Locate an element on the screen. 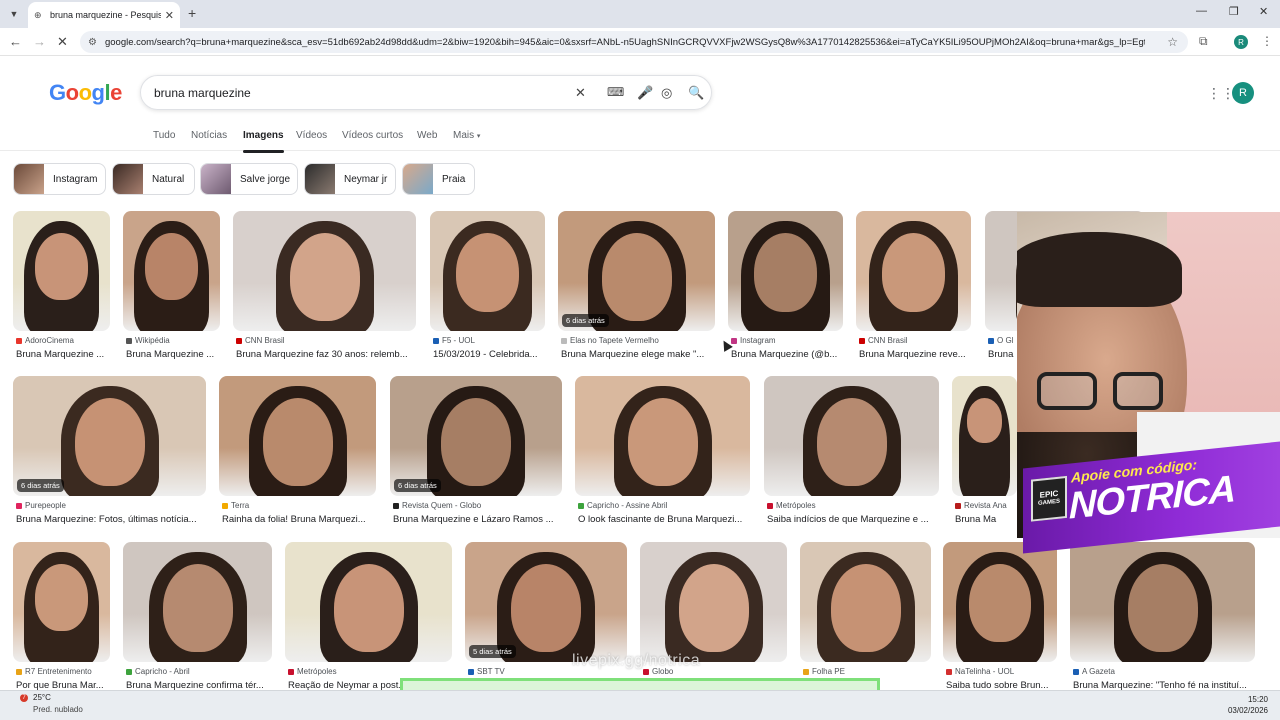  tab-imagens: Imagens is located at coordinates (263, 141).